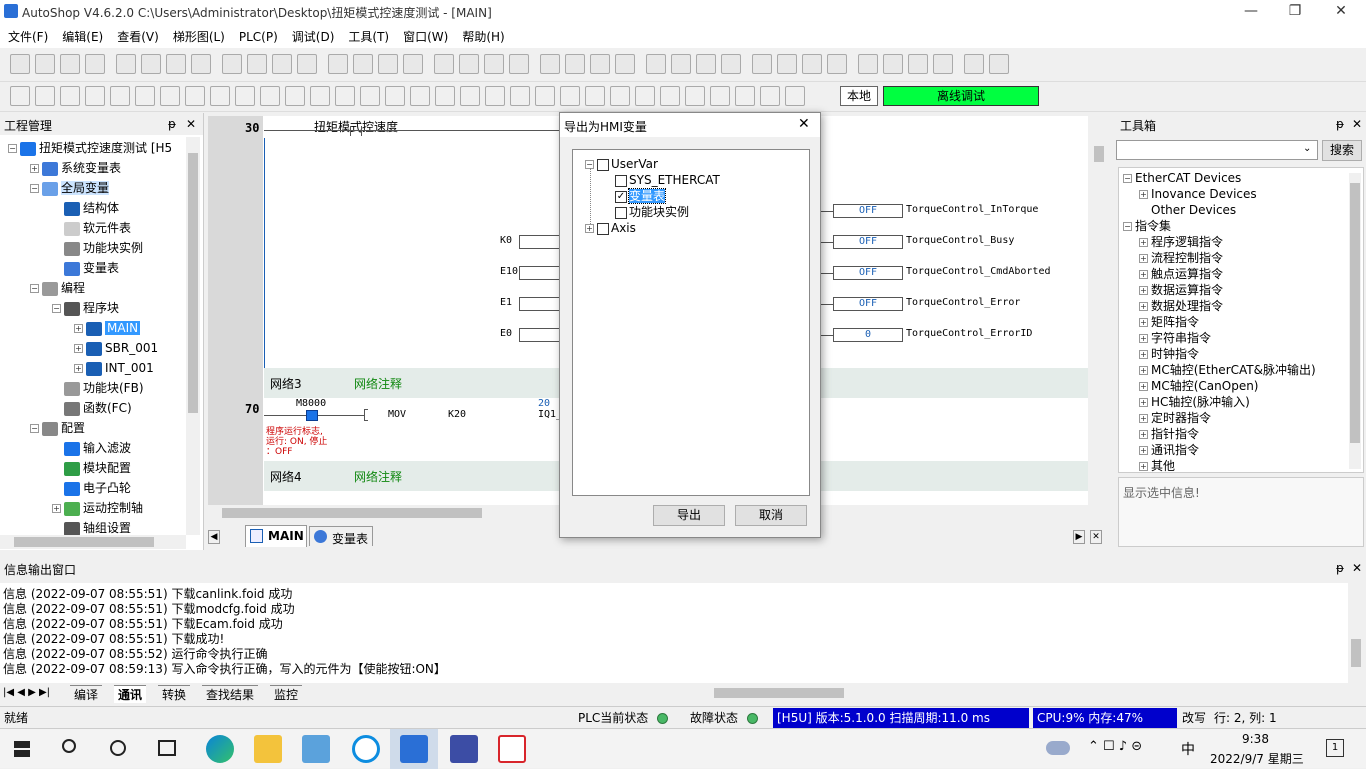 Image resolution: width=1366 pixels, height=769 pixels. I want to click on toolbox-search-input: ⌄, so click(1217, 150).